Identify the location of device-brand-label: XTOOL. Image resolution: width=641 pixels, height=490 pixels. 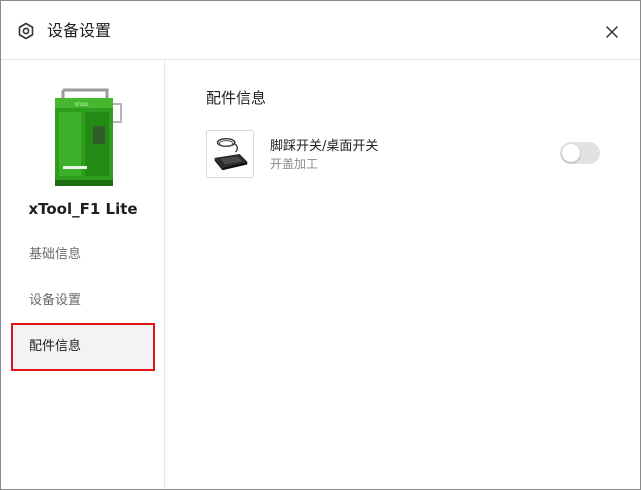
(82, 104).